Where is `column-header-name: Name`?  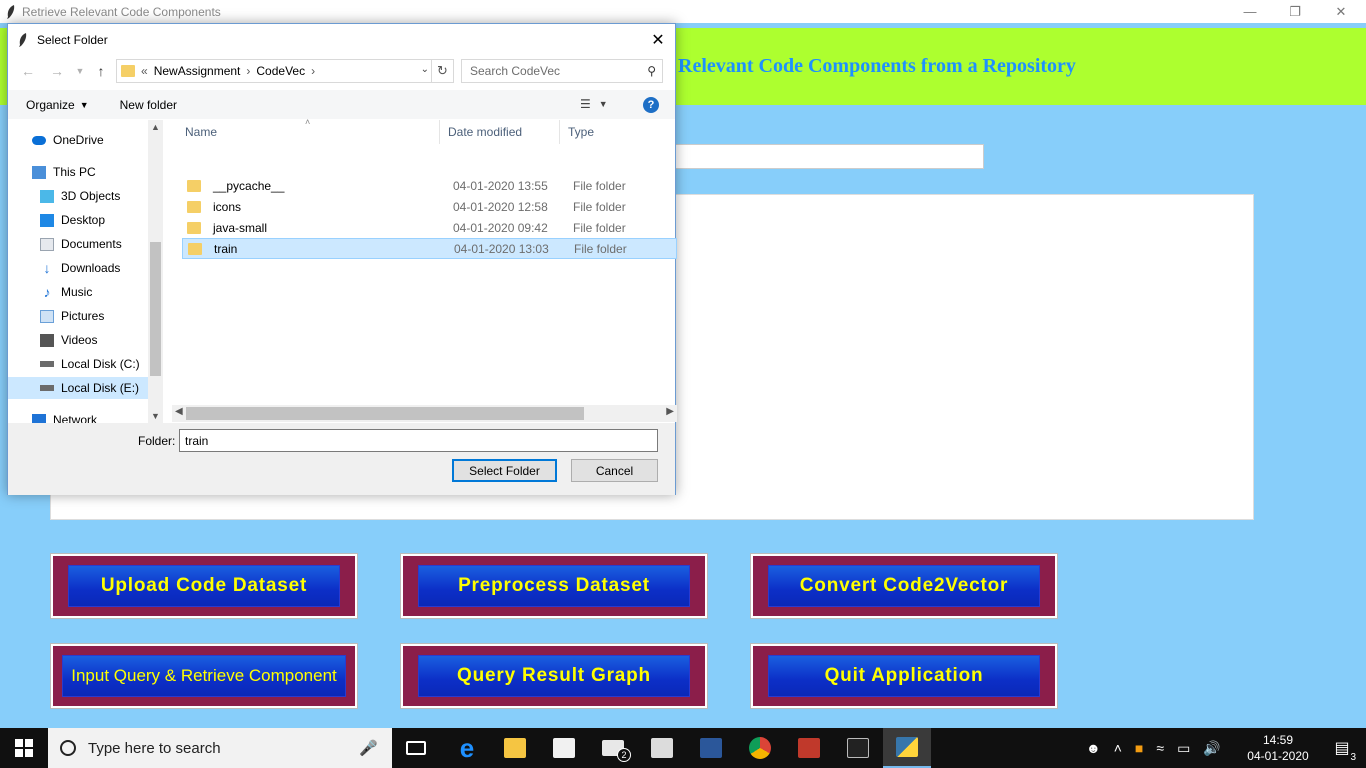
column-header-name: Name is located at coordinates (306, 132).